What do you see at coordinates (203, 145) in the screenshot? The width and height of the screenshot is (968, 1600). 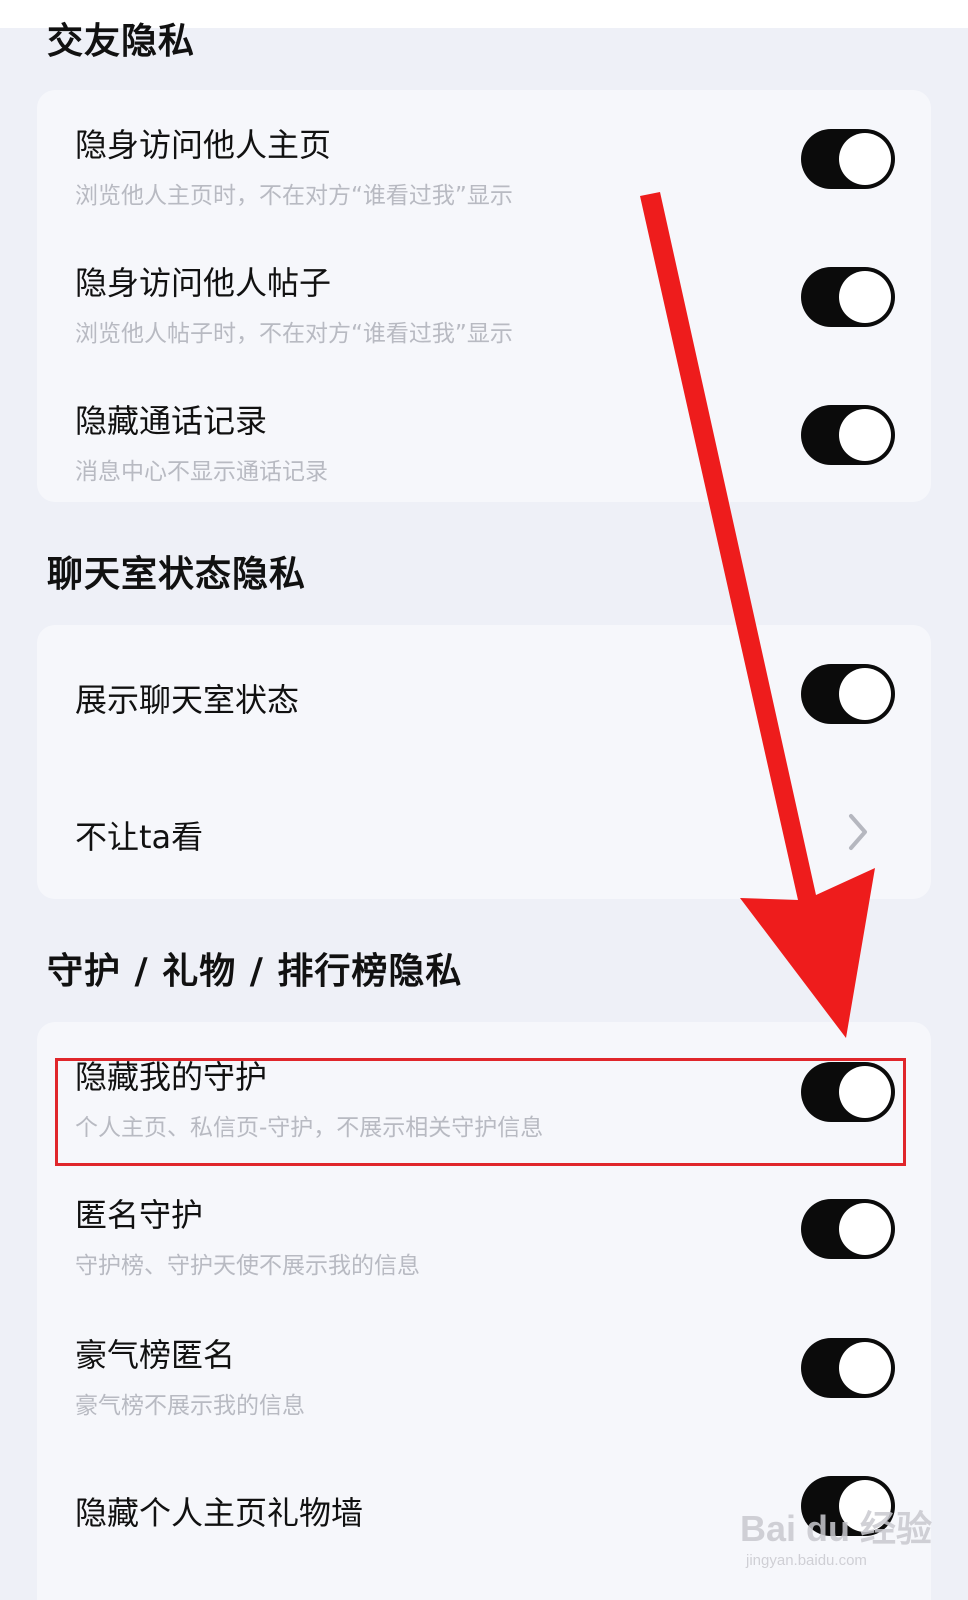 I see `row-label: 隐身访问他人主页` at bounding box center [203, 145].